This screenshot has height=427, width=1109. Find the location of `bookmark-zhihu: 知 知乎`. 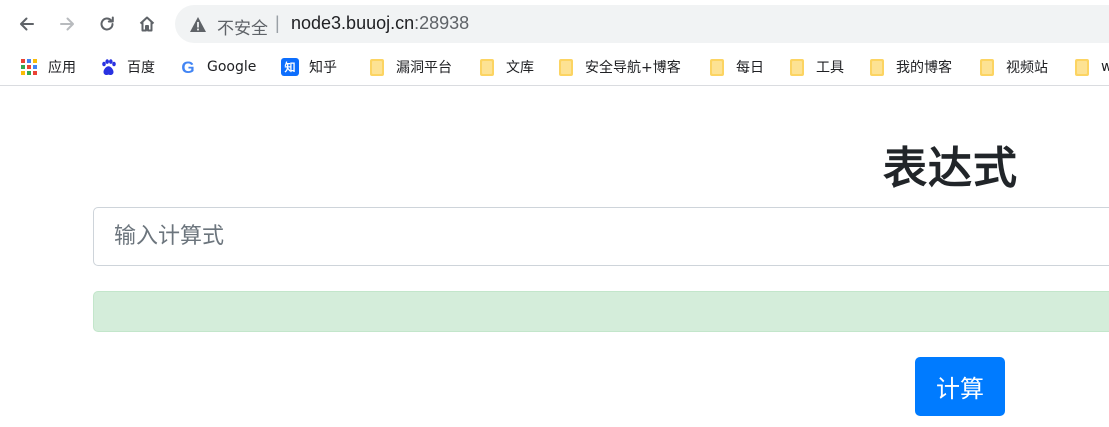

bookmark-zhihu: 知 知乎 is located at coordinates (309, 67).